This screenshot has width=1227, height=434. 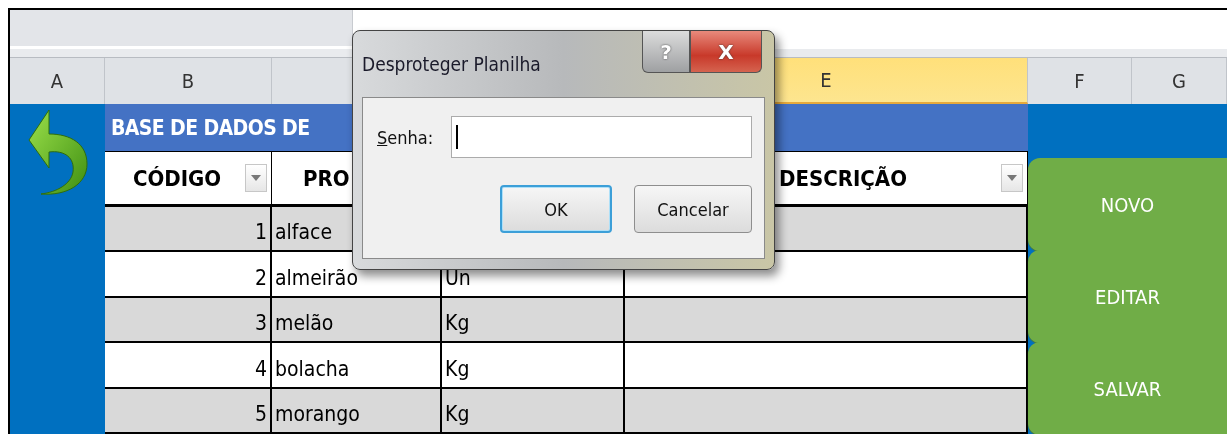 What do you see at coordinates (357, 410) in the screenshot?
I see `table-cell: morango` at bounding box center [357, 410].